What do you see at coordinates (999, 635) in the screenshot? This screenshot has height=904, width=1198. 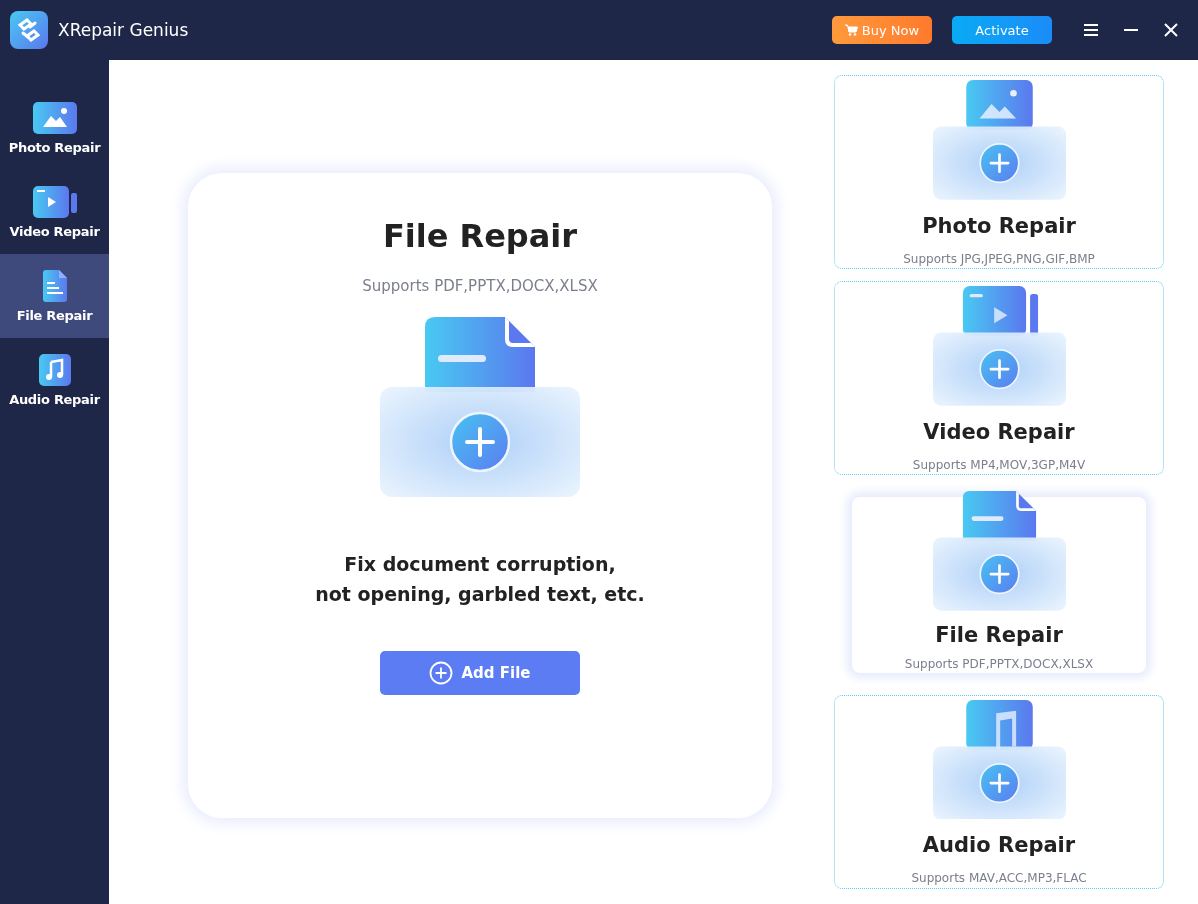 I see `card-title: File Repair` at bounding box center [999, 635].